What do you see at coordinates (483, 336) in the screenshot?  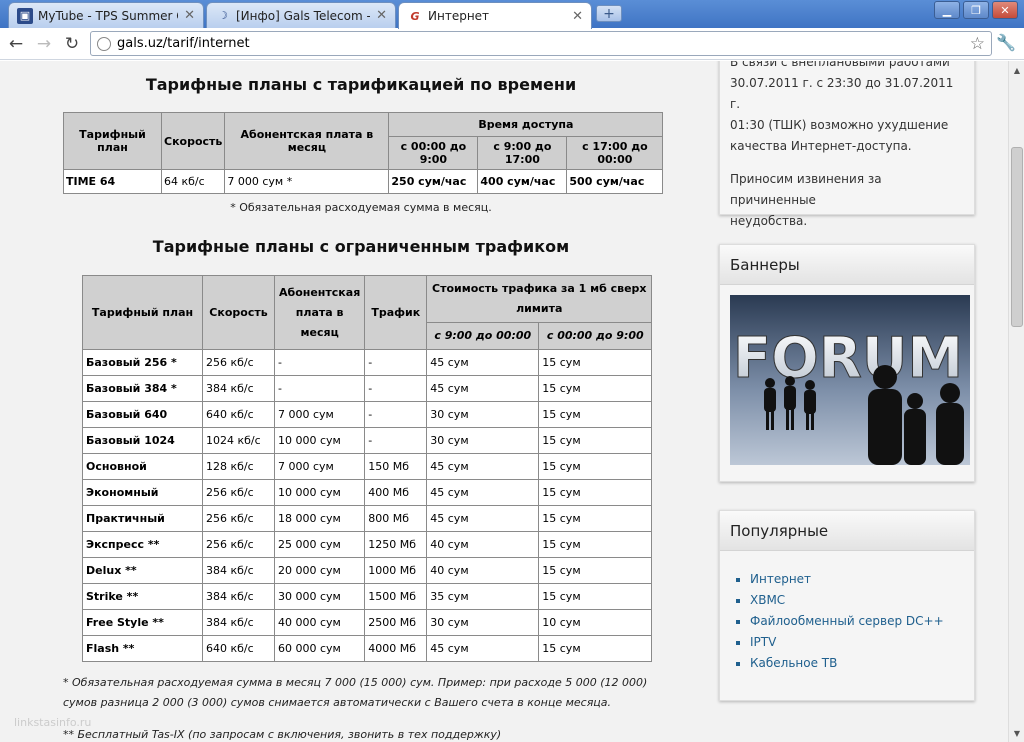 I see `th-slot1: с 9:00 до 00:00` at bounding box center [483, 336].